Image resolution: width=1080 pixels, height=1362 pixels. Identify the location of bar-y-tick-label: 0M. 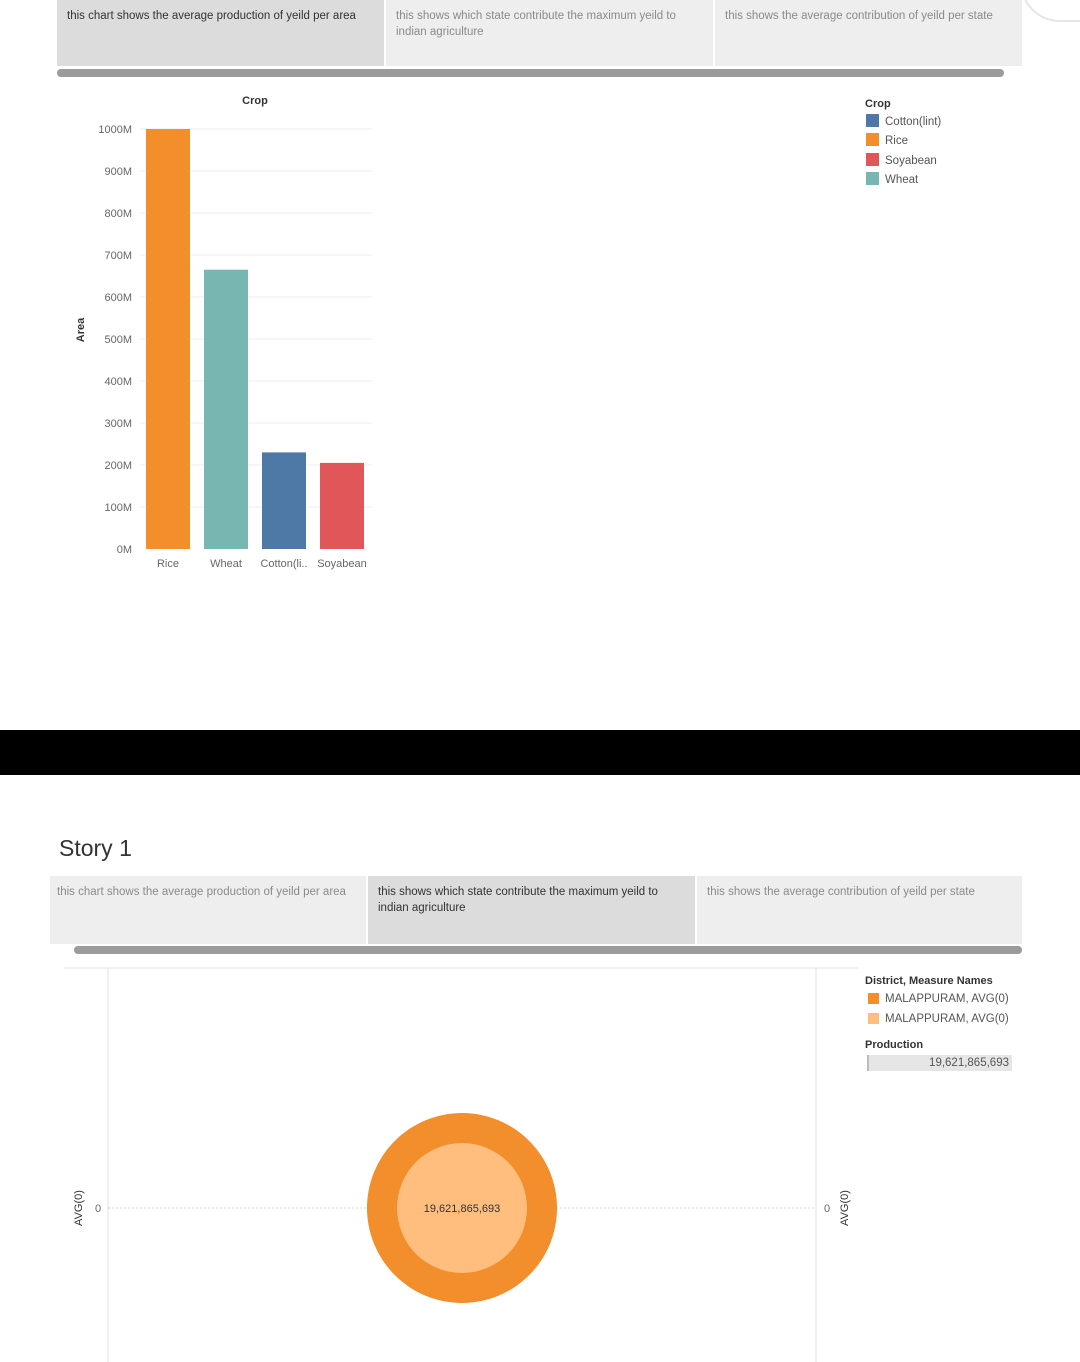
(124, 550).